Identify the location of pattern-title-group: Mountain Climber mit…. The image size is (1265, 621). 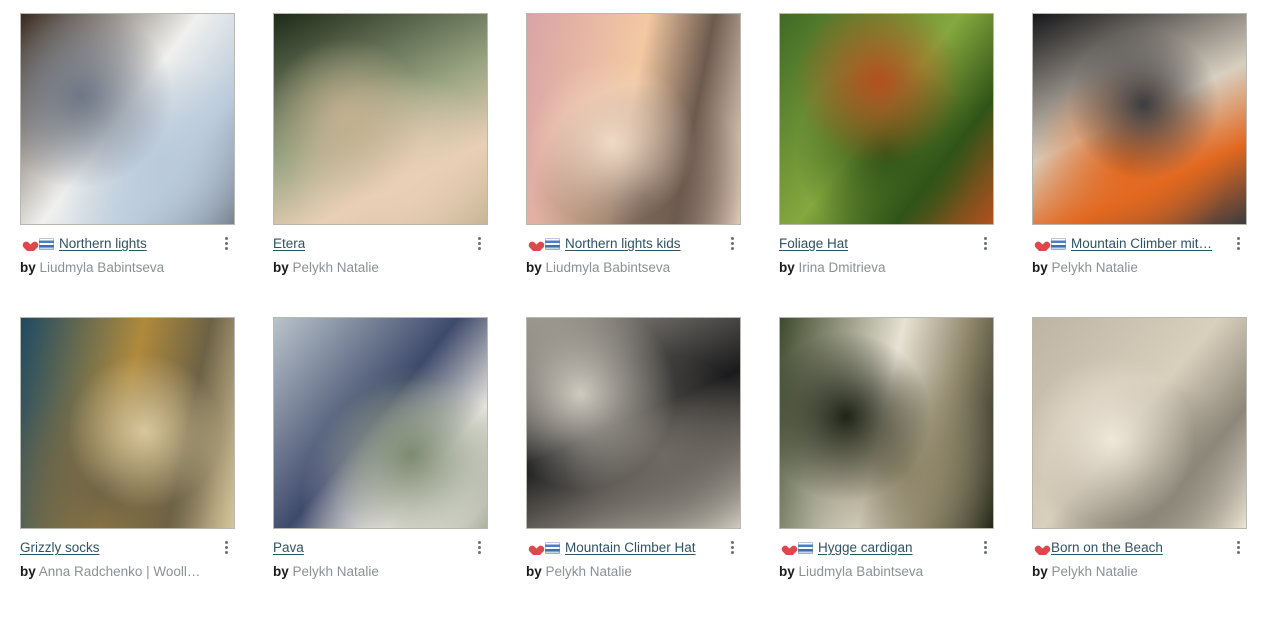
(1127, 243).